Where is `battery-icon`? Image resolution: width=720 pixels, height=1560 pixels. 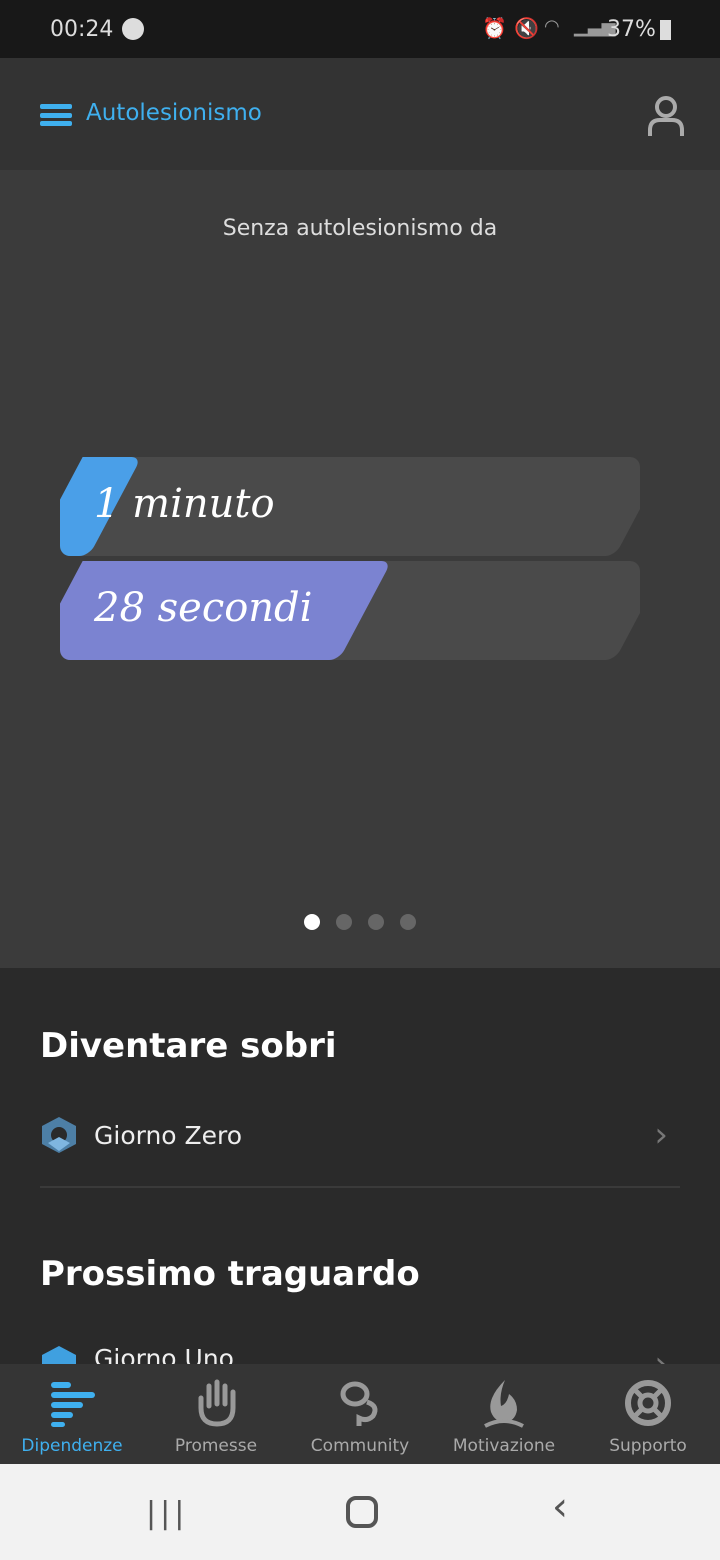 battery-icon is located at coordinates (665, 30).